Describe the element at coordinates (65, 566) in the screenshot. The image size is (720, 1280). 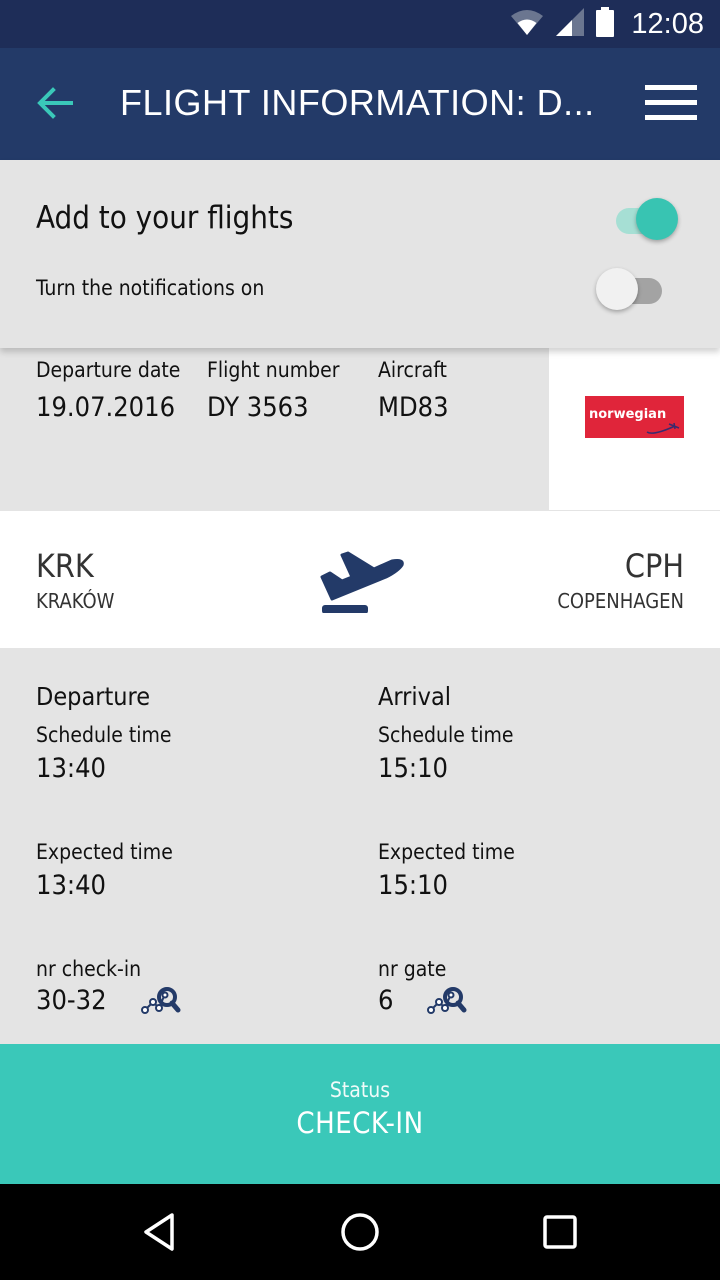
I see `origin-code: KRK` at that location.